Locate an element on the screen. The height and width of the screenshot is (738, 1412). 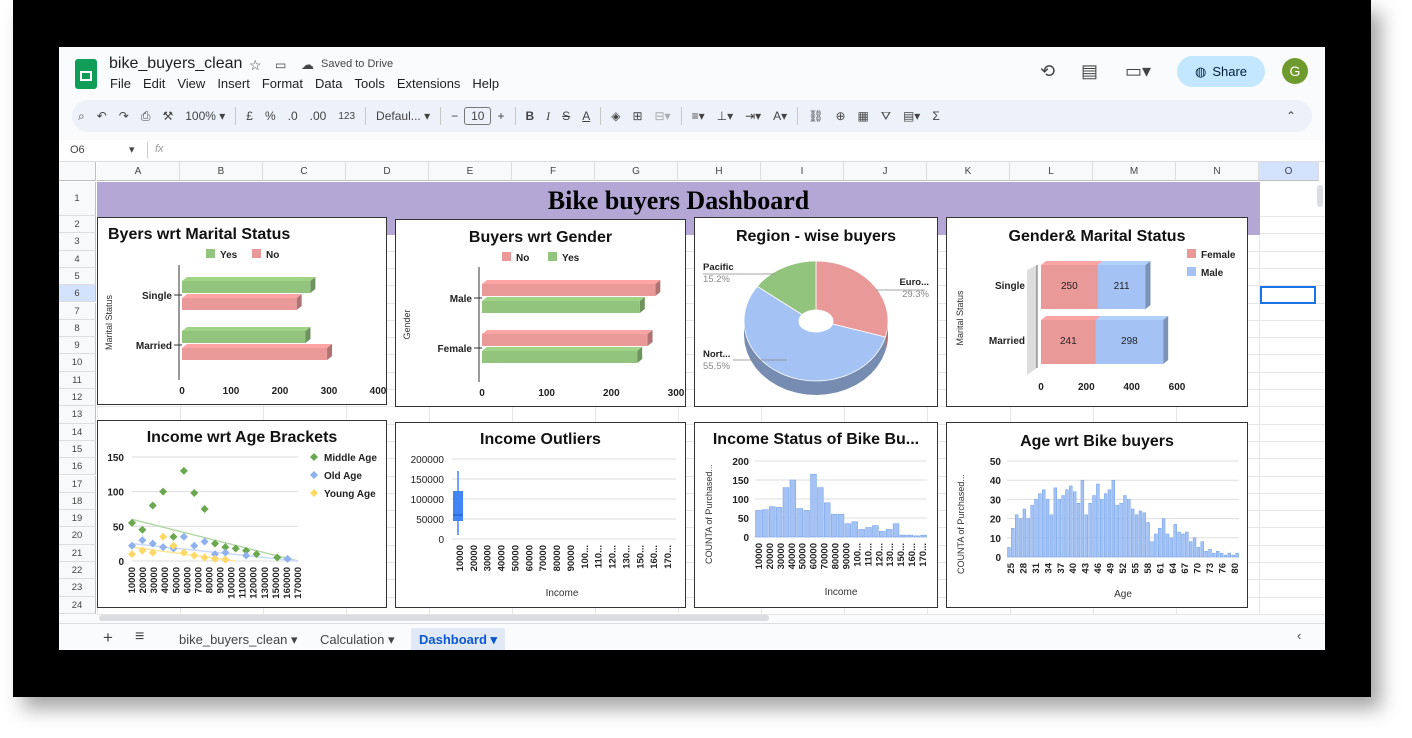
horizontal-scrollbar is located at coordinates (434, 618).